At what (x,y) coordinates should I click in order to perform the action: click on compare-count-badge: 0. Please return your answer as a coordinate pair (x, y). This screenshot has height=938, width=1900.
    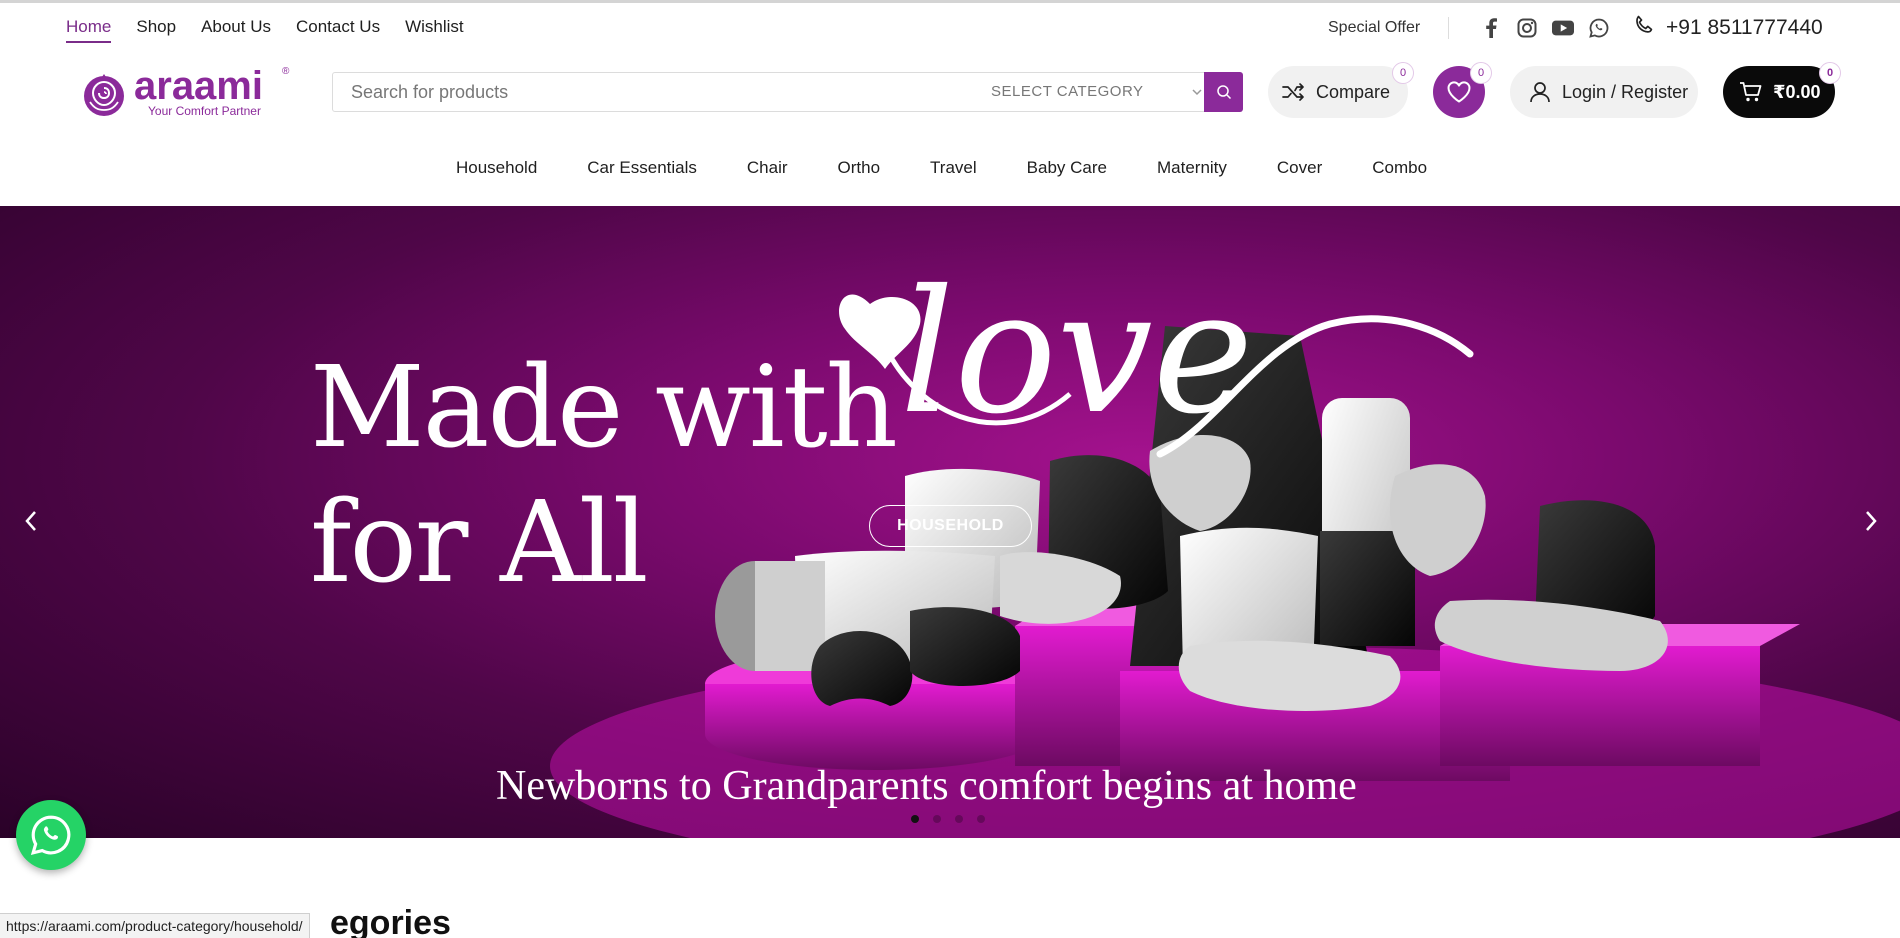
    Looking at the image, I should click on (1403, 73).